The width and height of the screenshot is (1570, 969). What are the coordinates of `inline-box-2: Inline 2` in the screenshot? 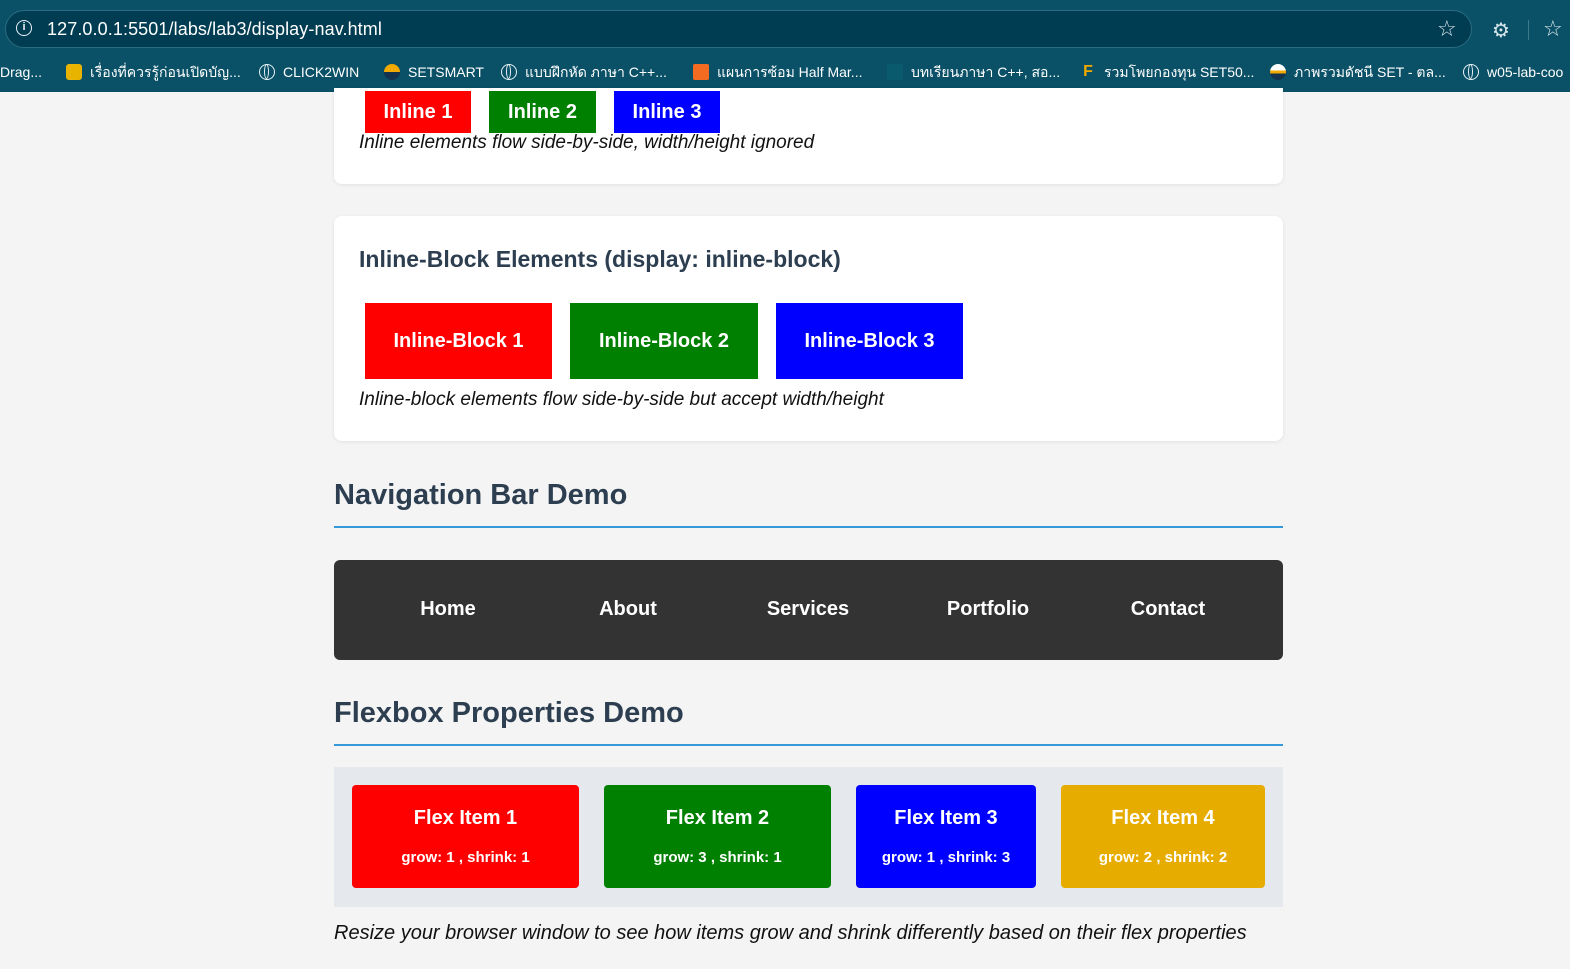 It's located at (542, 112).